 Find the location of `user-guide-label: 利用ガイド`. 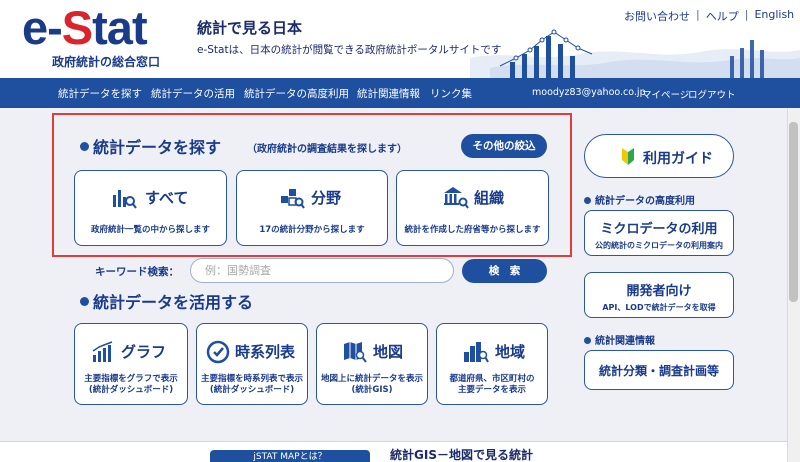

user-guide-label: 利用ガイド is located at coordinates (678, 159).